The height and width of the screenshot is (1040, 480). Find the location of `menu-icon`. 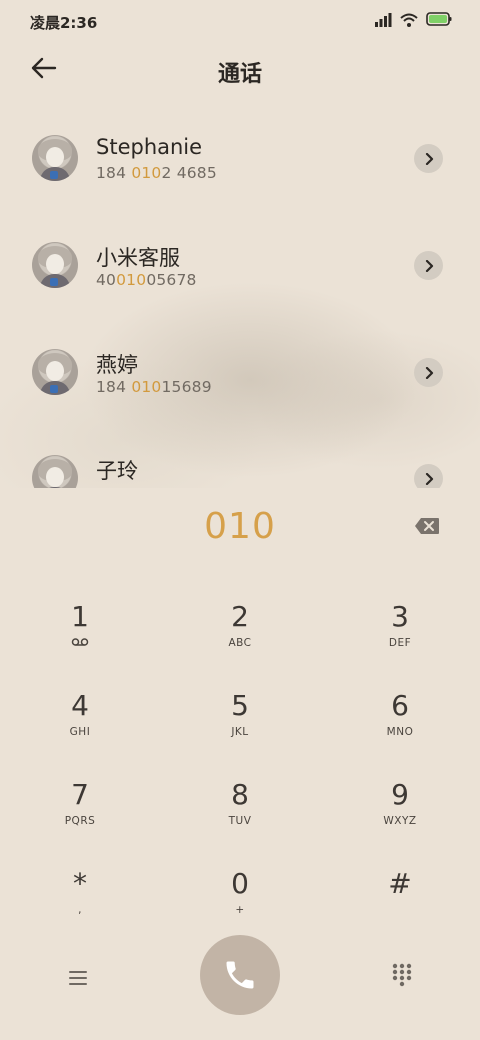

menu-icon is located at coordinates (78, 978).